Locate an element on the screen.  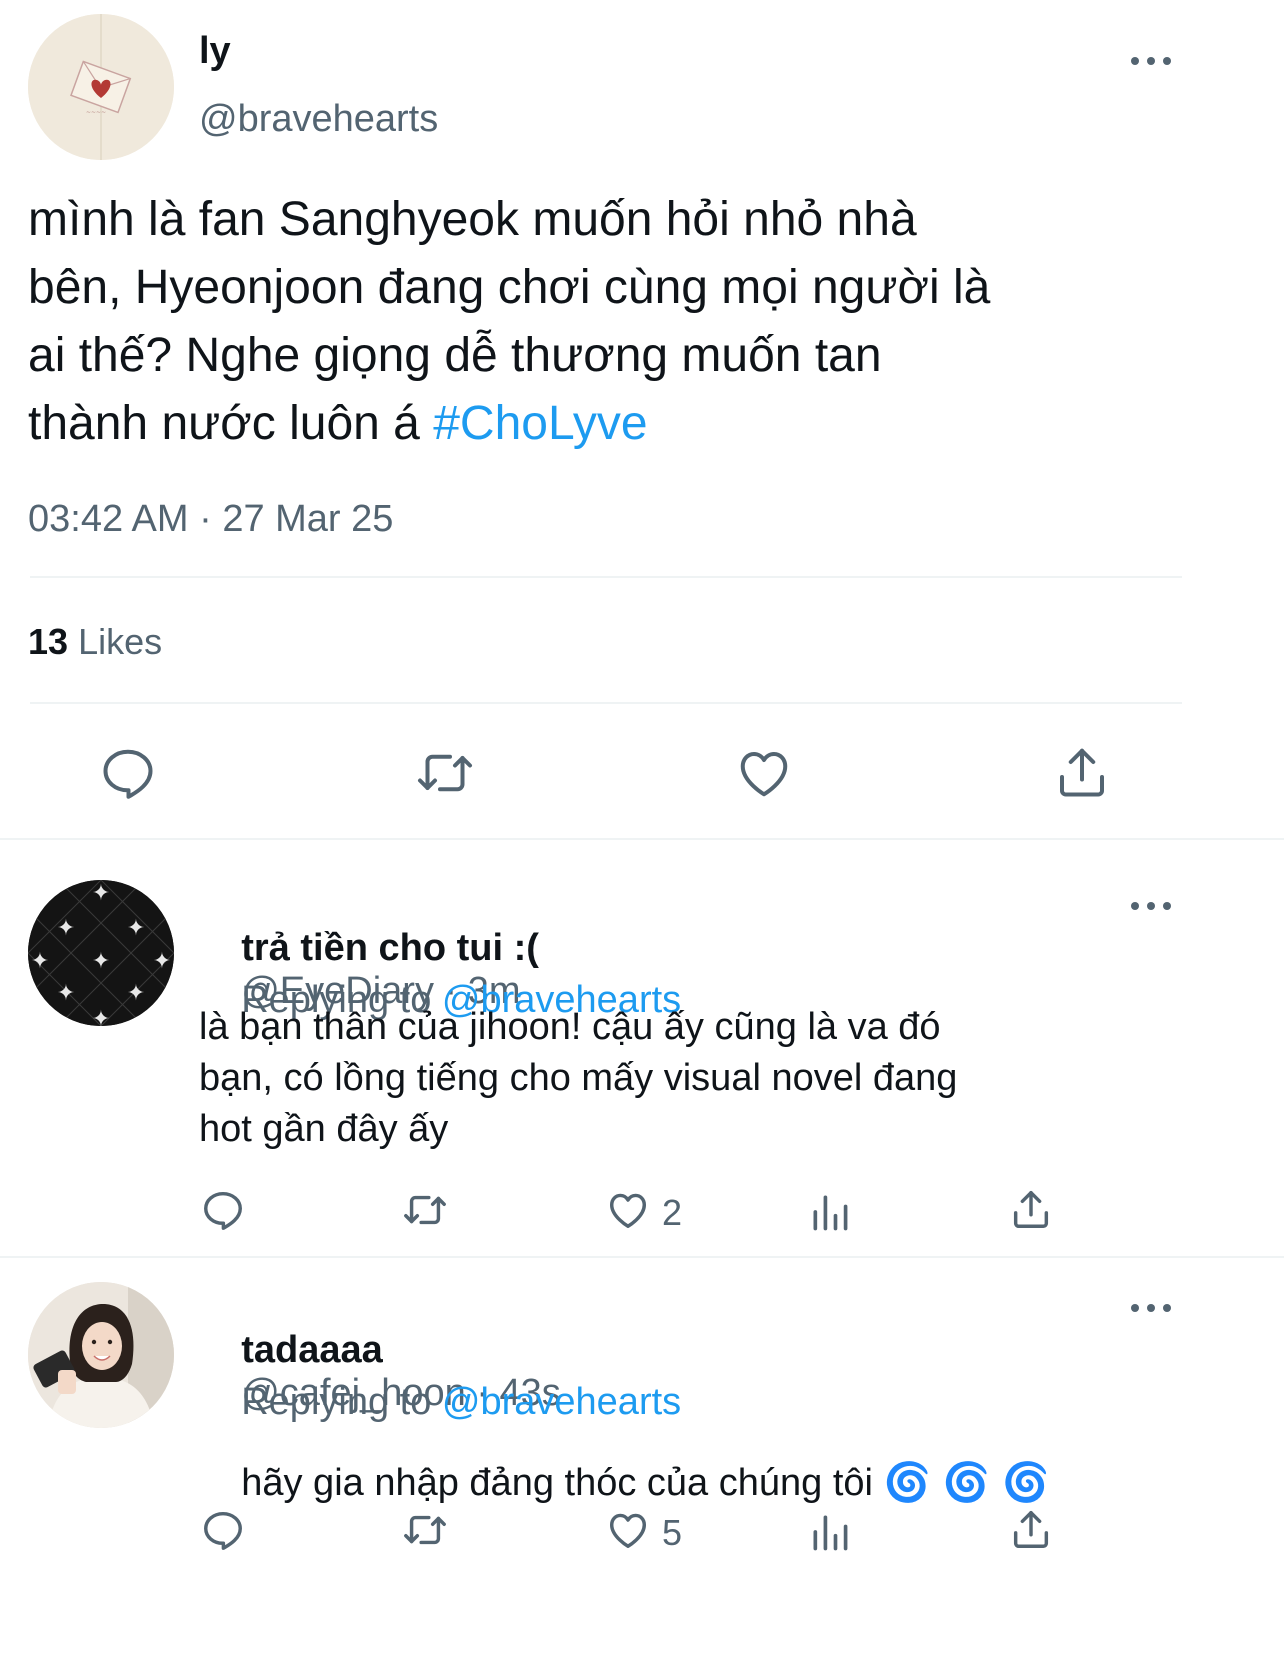
tweet-text-line-text: thành nước luôn á is located at coordinates (231, 423).